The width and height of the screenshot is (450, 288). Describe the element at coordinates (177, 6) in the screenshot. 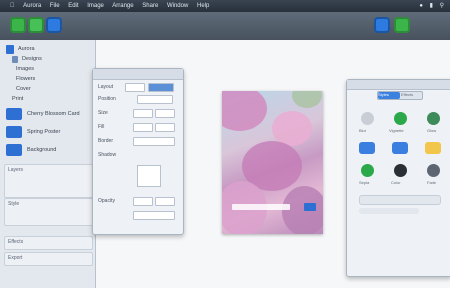

I see `menu-item-window: Window` at that location.